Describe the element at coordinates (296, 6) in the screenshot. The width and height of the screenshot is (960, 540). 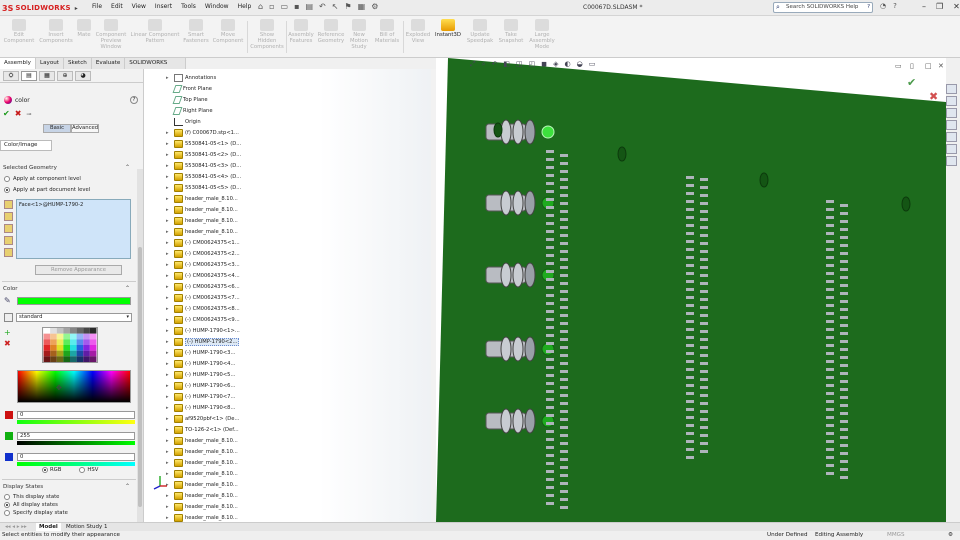
I see `save-icon: ▪` at that location.